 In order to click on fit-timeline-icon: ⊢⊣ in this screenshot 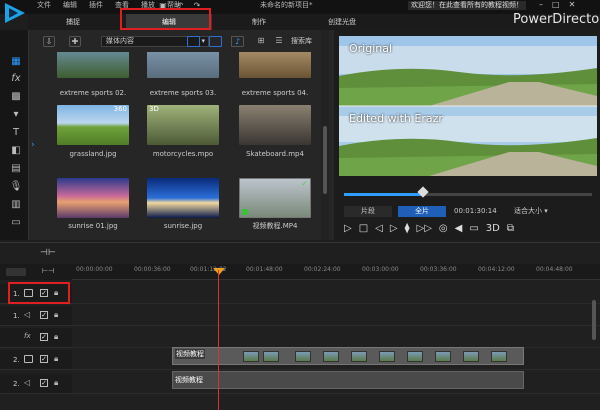, I will do `click(48, 271)`.